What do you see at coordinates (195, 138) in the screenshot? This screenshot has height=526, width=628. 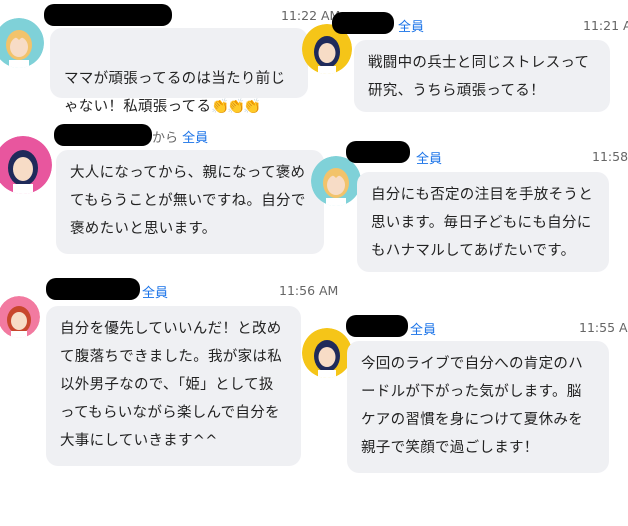 I see `recipient-name: 全員` at bounding box center [195, 138].